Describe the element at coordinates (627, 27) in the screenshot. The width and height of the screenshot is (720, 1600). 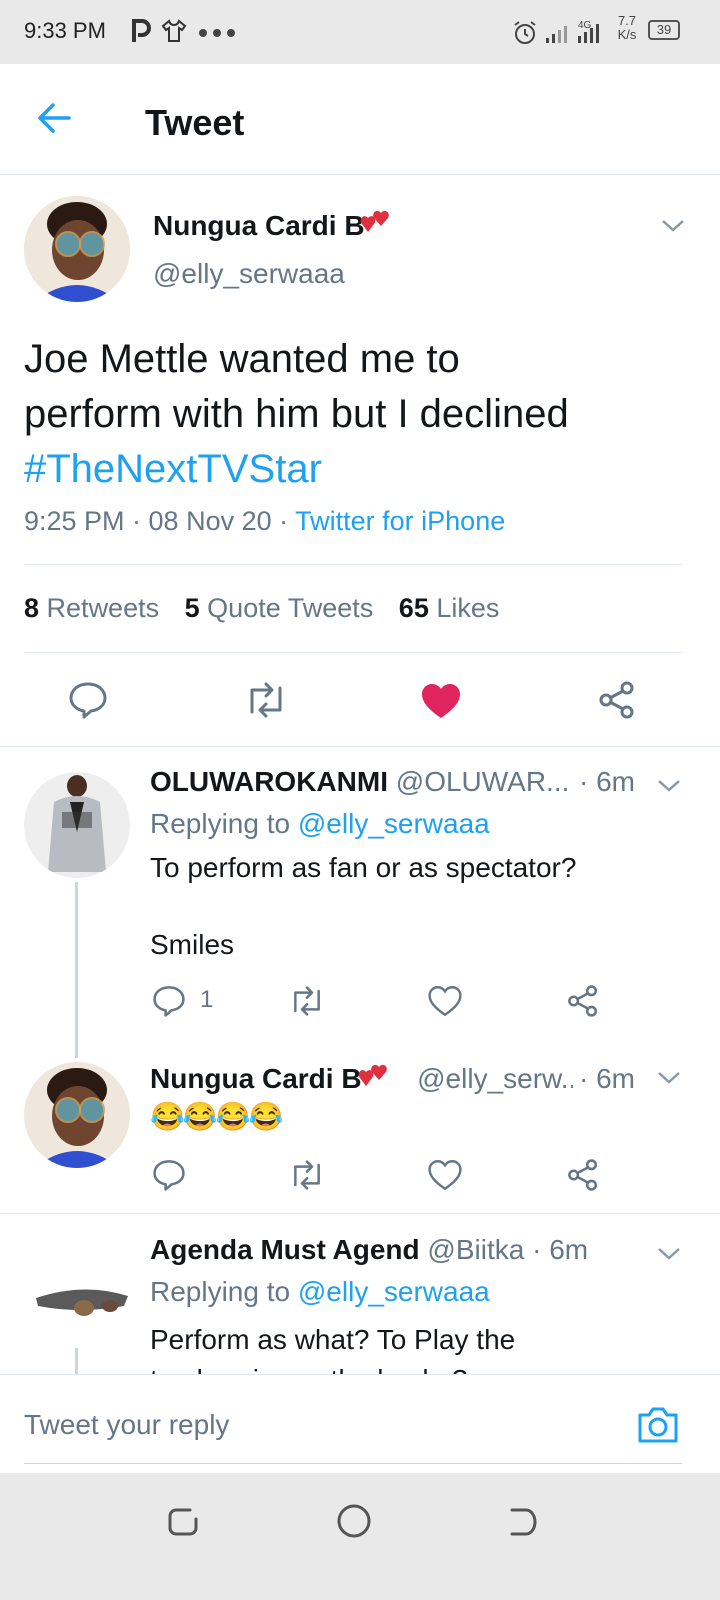
I see `network-speed: 7.7 K/s` at that location.